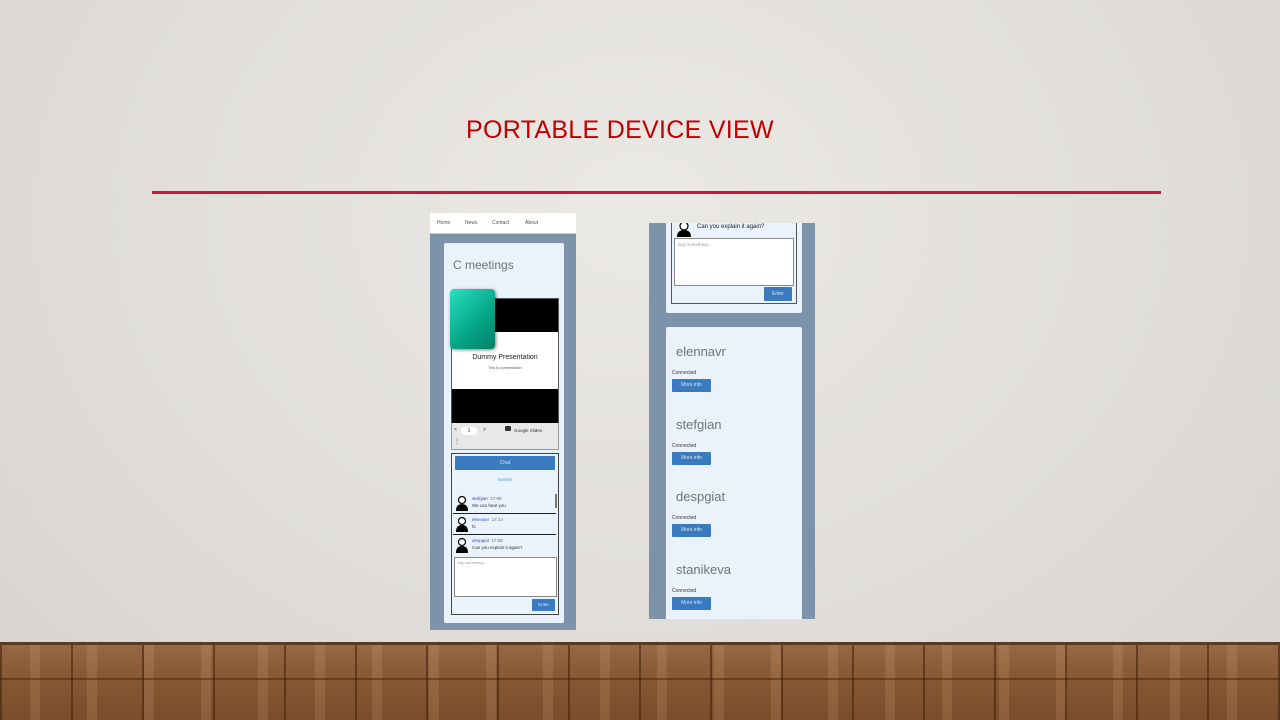 Image resolution: width=1280 pixels, height=720 pixels. I want to click on presentation-controls: < 1 > ⋮ Google Slides, so click(505, 436).